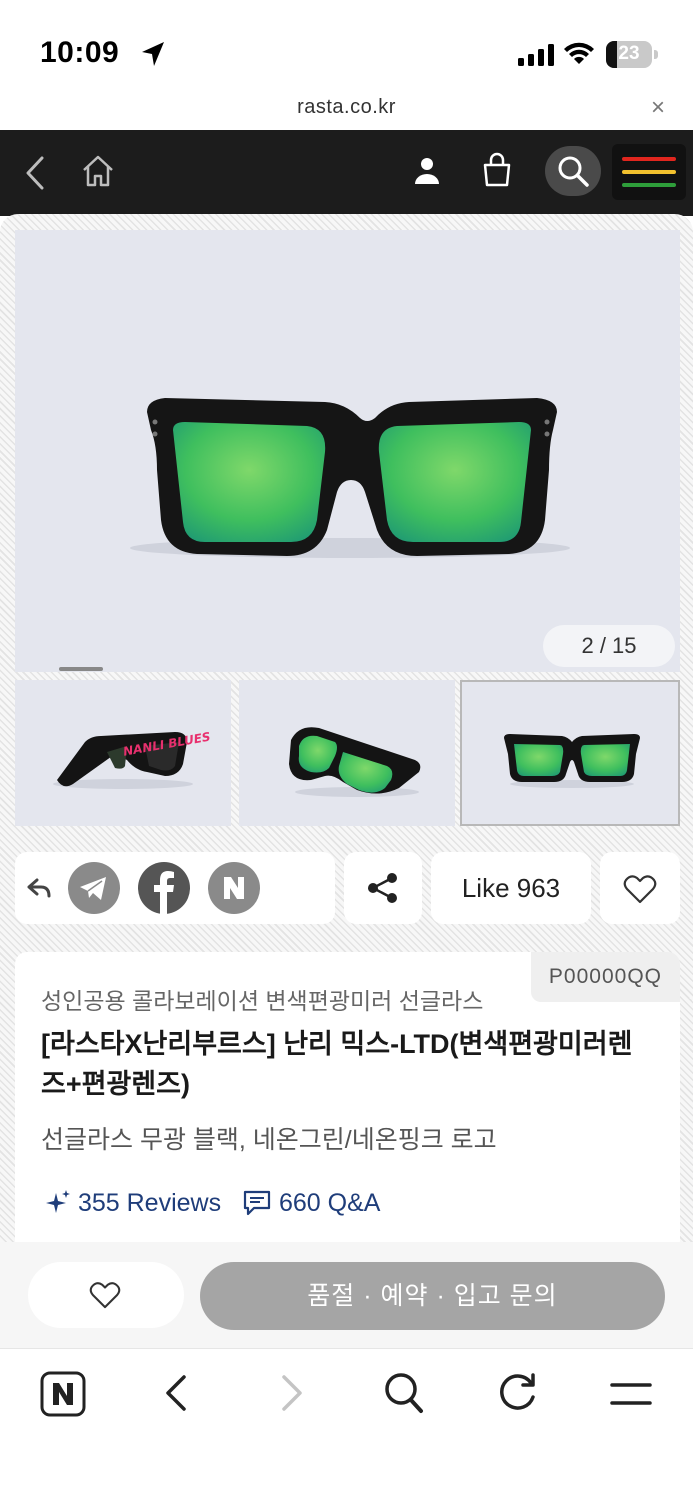 Image resolution: width=693 pixels, height=1500 pixels. Describe the element at coordinates (337, 1064) in the screenshot. I see `product-title: [라스타X난리부르스] 난리 믹스-LTD(변색편광미러렌즈+편광렌즈)` at that location.